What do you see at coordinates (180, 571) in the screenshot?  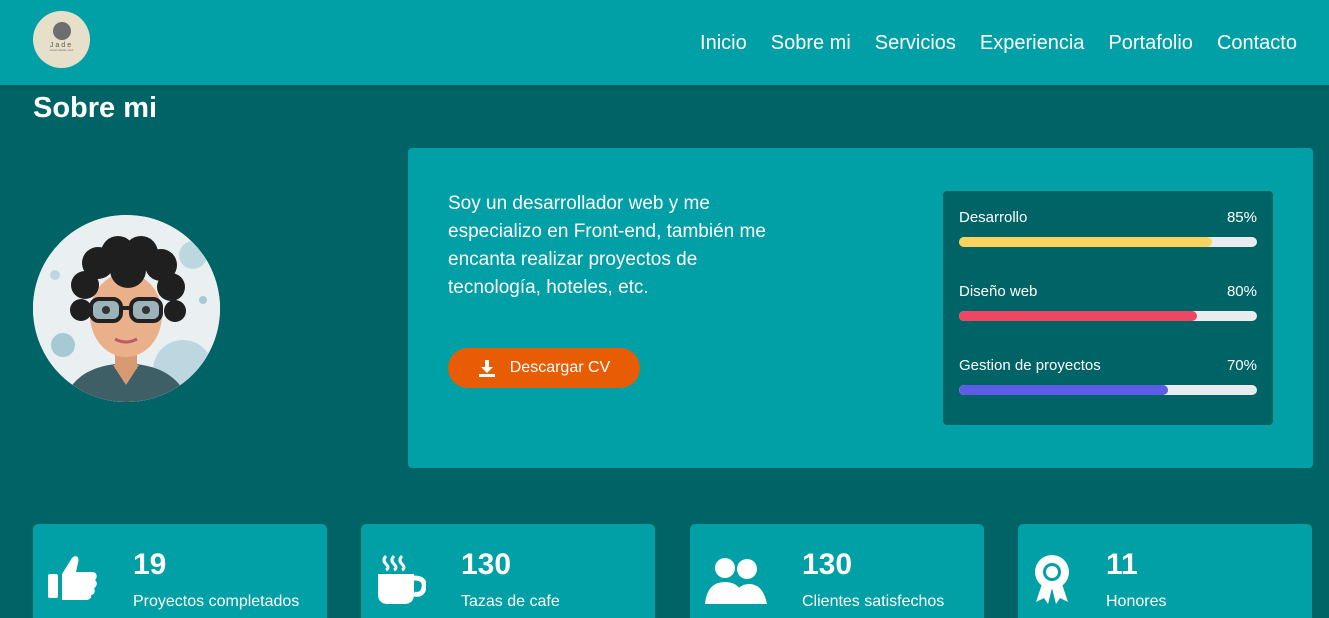 I see `stat-card-proyectos: 19 Proyectos completados` at bounding box center [180, 571].